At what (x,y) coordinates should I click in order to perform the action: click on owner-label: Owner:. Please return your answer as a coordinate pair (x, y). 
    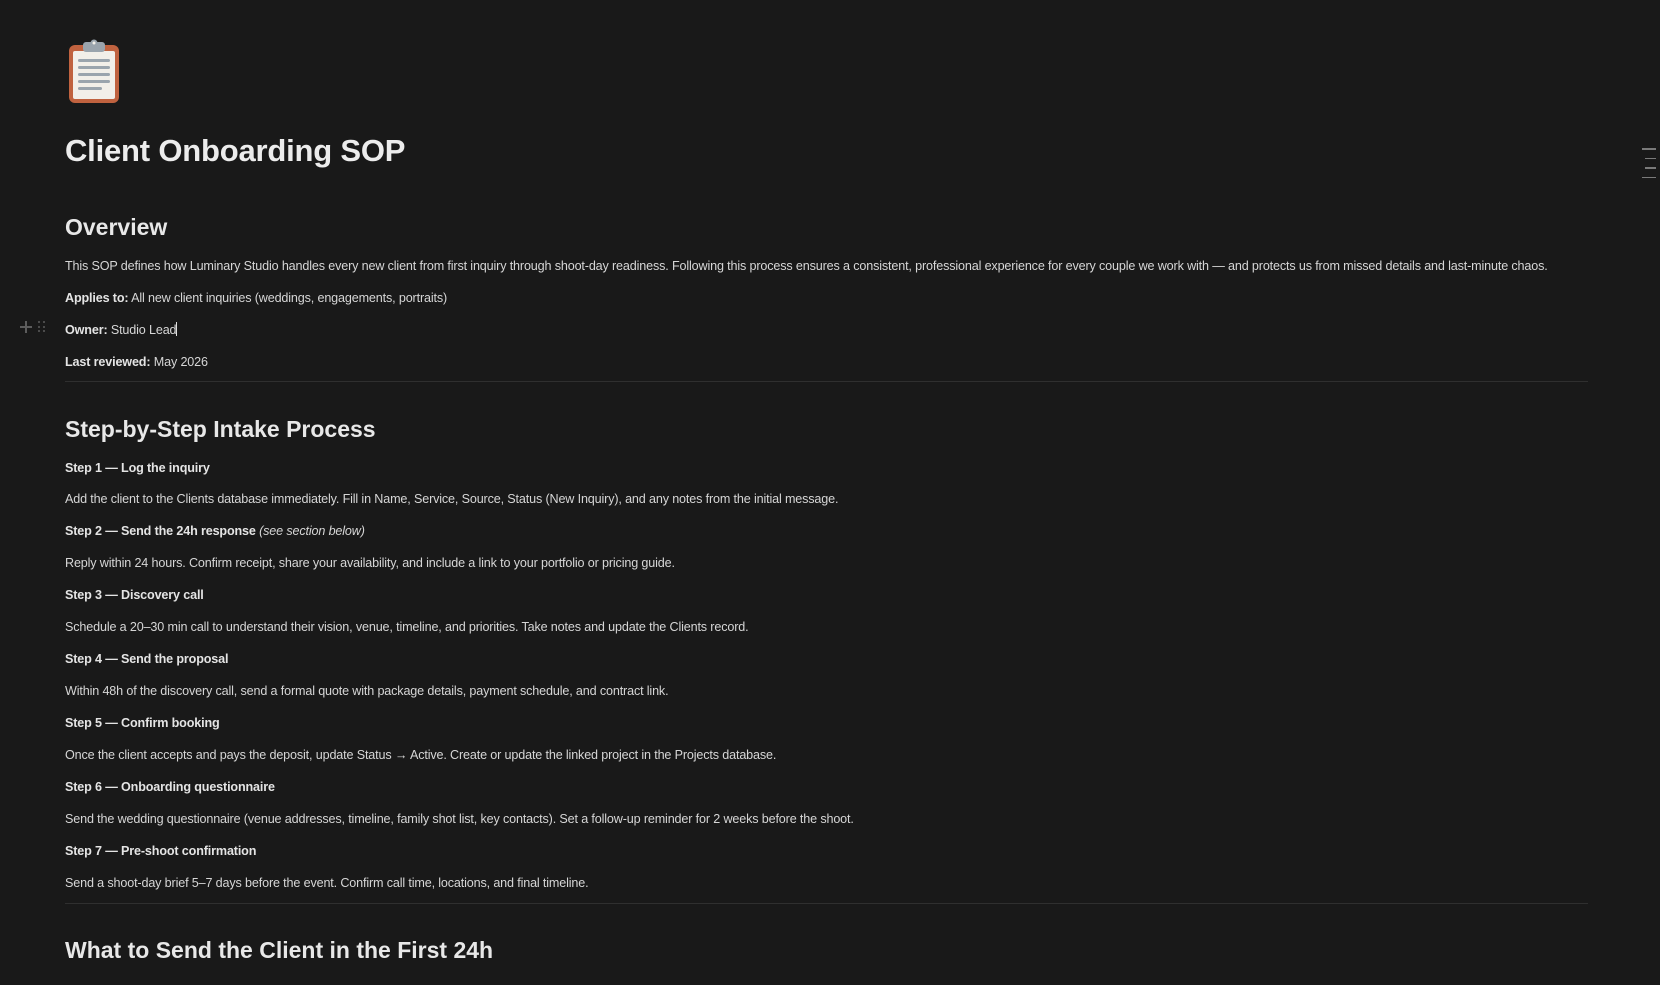
    Looking at the image, I should click on (86, 330).